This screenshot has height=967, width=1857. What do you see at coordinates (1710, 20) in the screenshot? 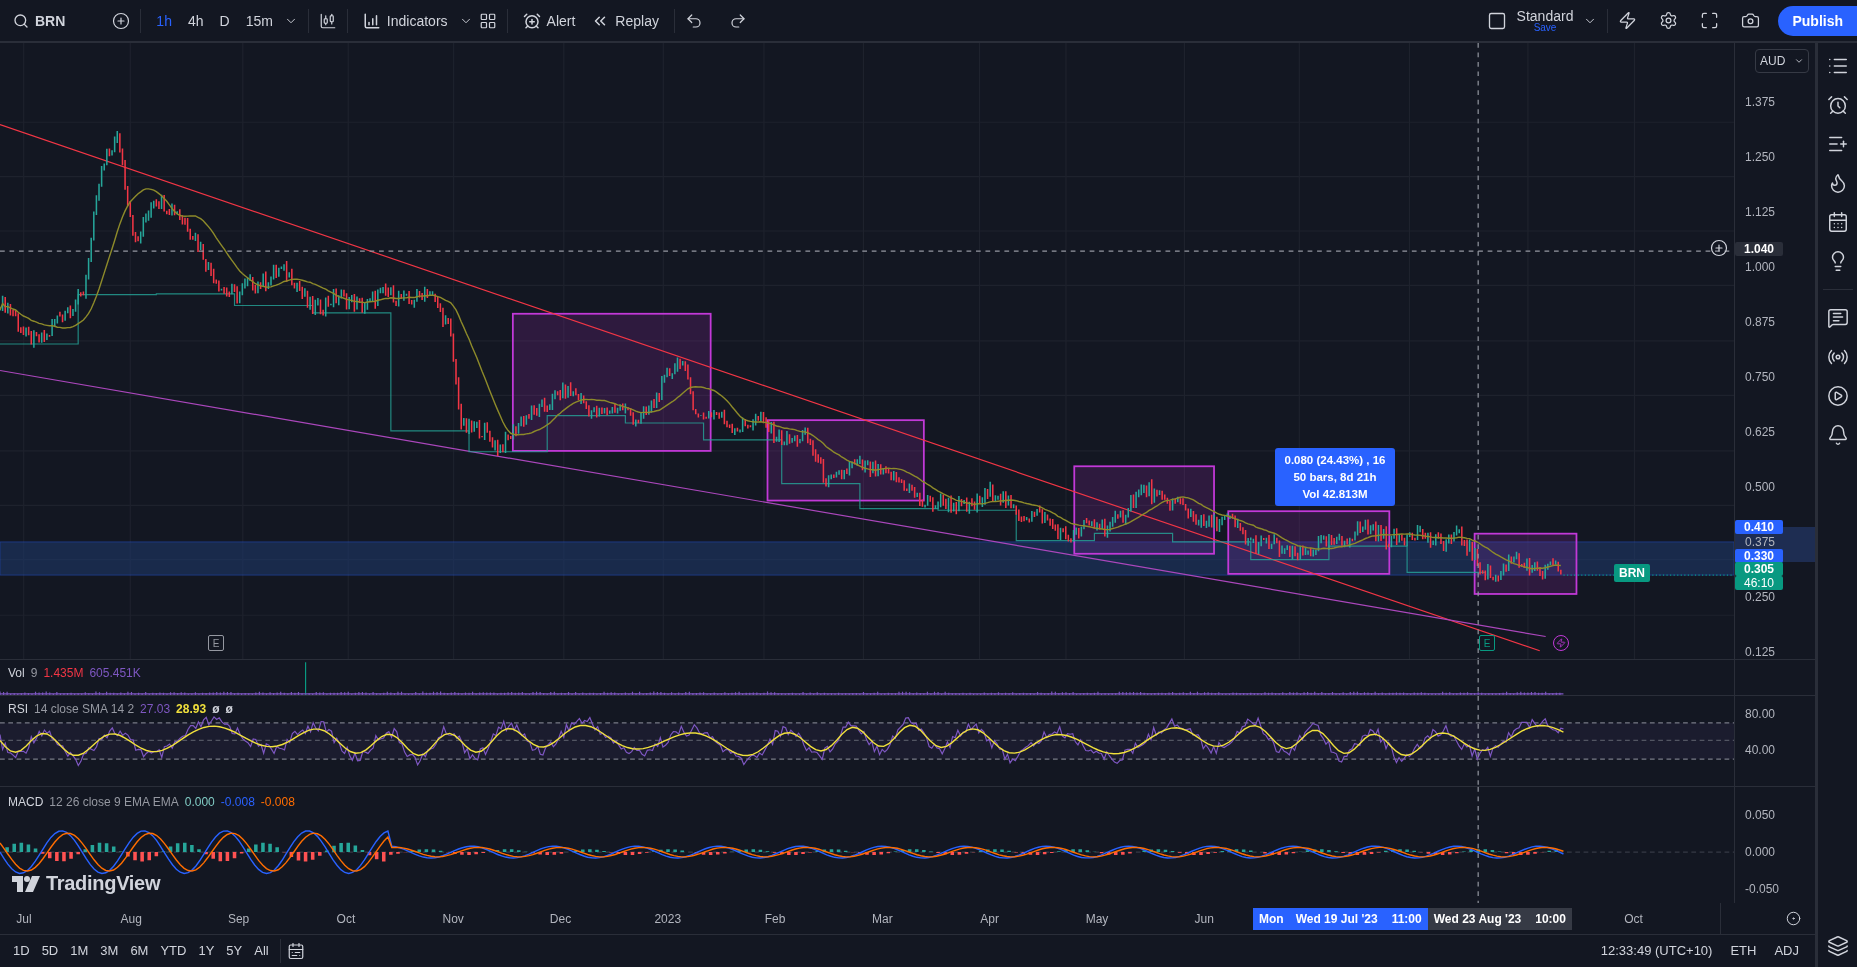
I see `fullscreen-icon` at bounding box center [1710, 20].